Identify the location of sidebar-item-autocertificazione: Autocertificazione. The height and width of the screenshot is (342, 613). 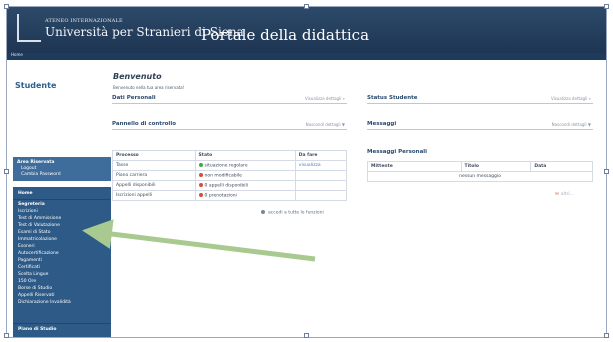
(38, 253).